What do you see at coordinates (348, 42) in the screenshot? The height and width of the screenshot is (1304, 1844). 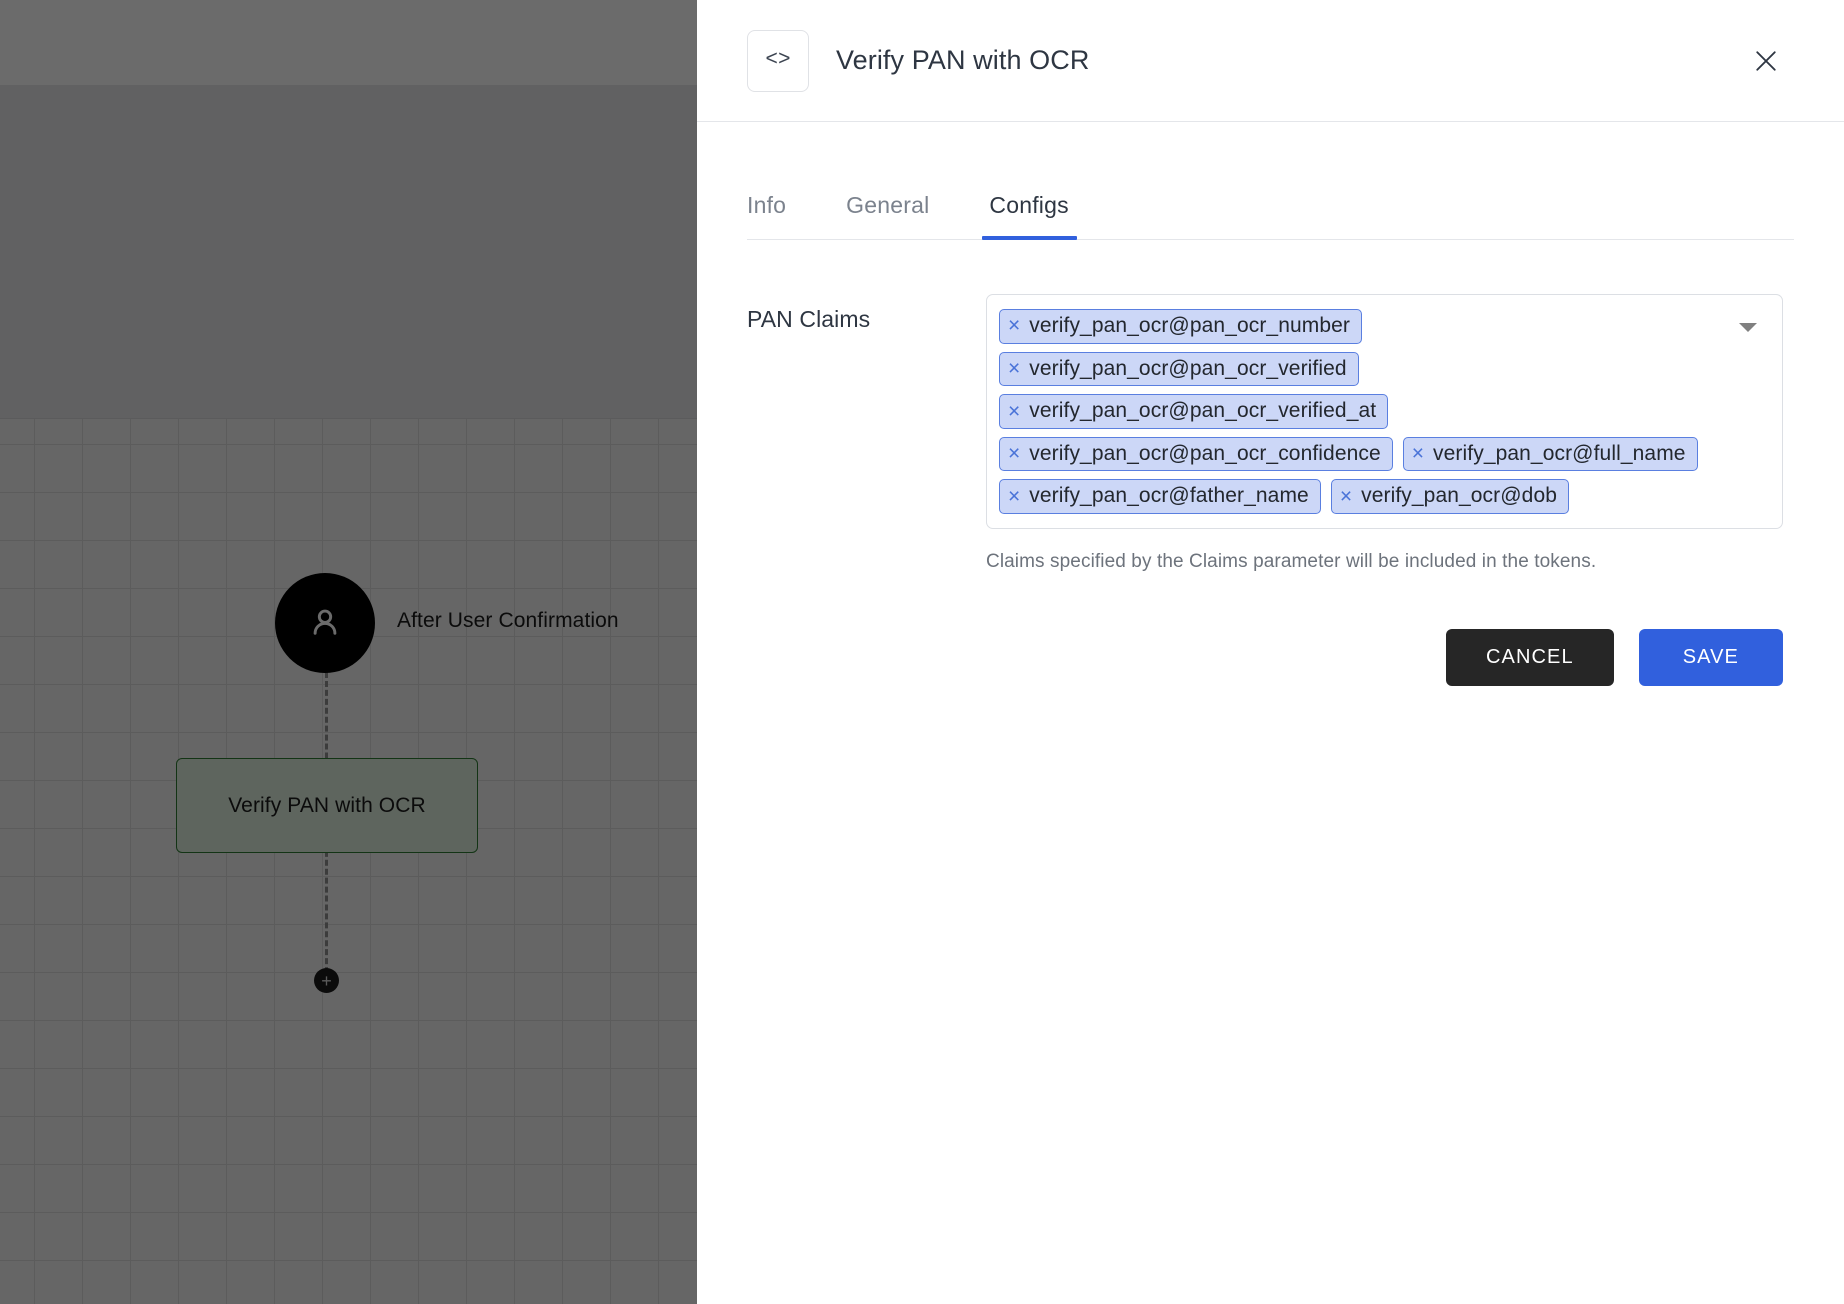 I see `canvas-top-bar` at bounding box center [348, 42].